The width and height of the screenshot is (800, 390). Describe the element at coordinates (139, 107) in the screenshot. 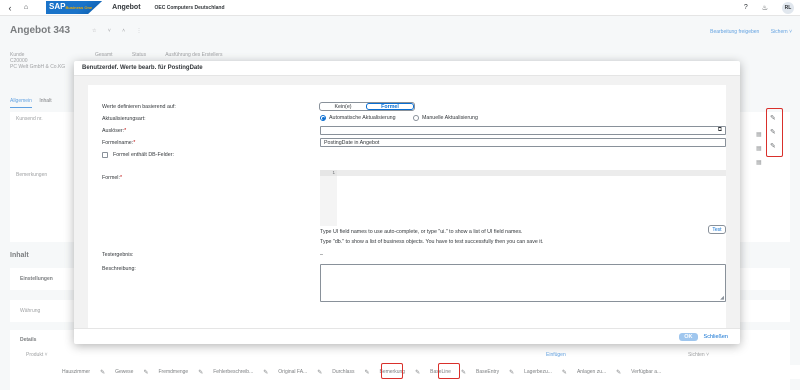

I see `based-on-label: Werte definieren basierend auf:` at that location.